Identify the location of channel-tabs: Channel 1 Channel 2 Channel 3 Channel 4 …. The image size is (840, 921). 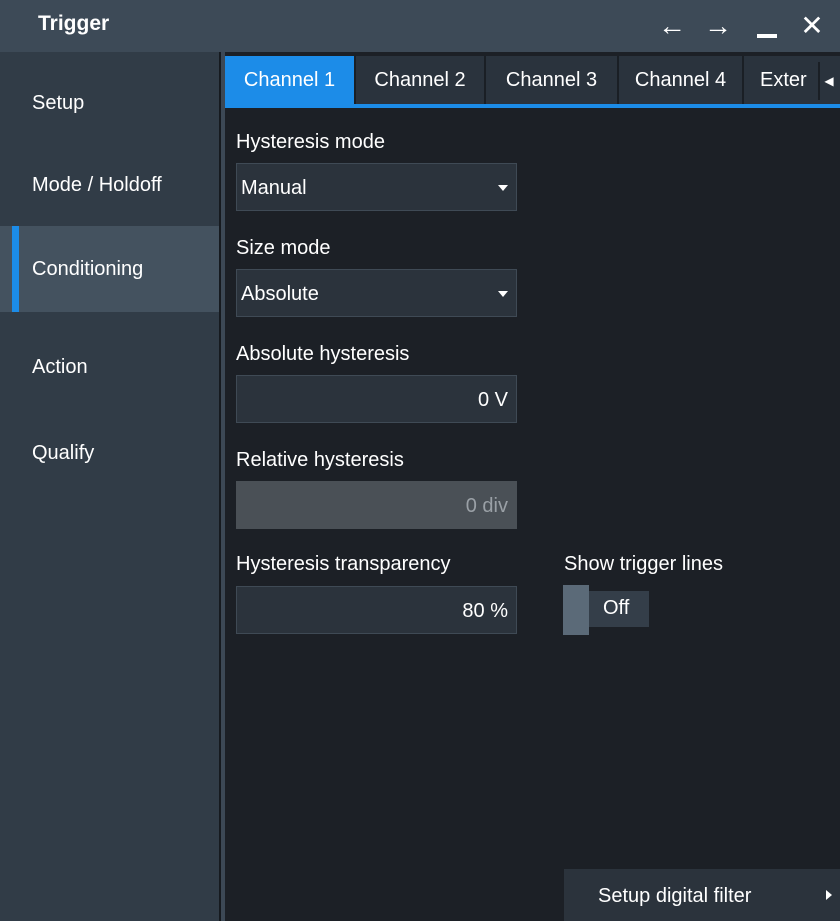
(532, 82).